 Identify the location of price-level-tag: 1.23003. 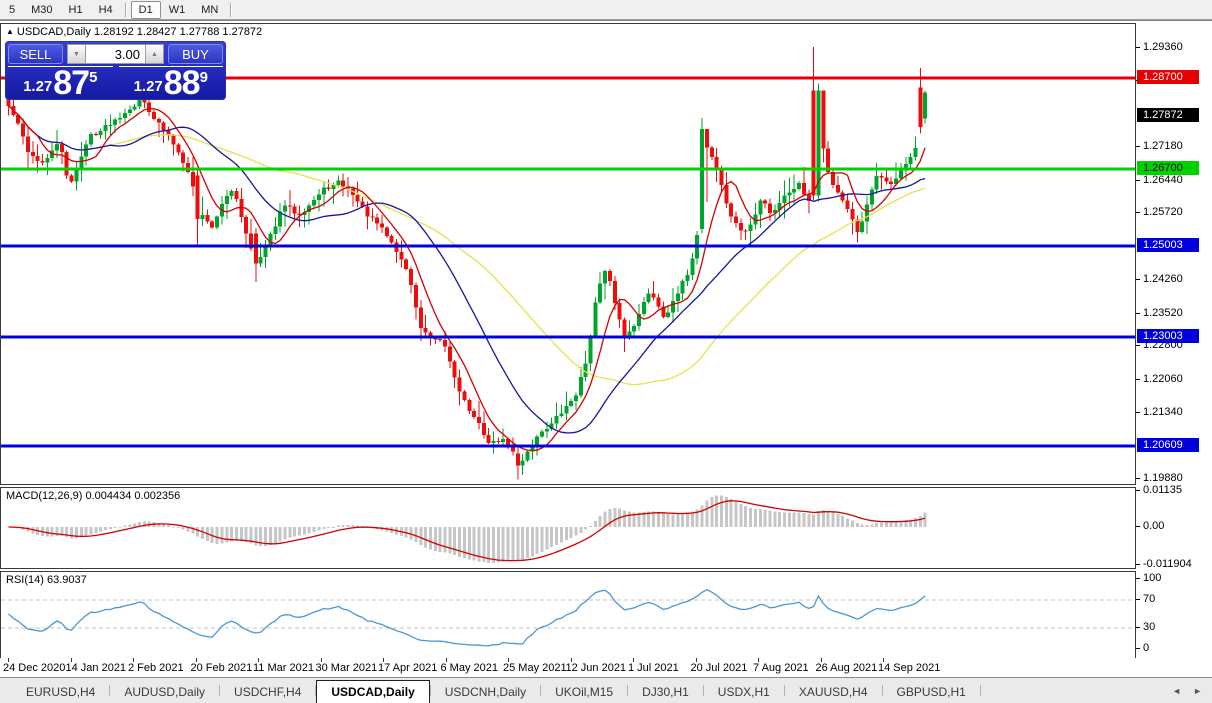
(1168, 336).